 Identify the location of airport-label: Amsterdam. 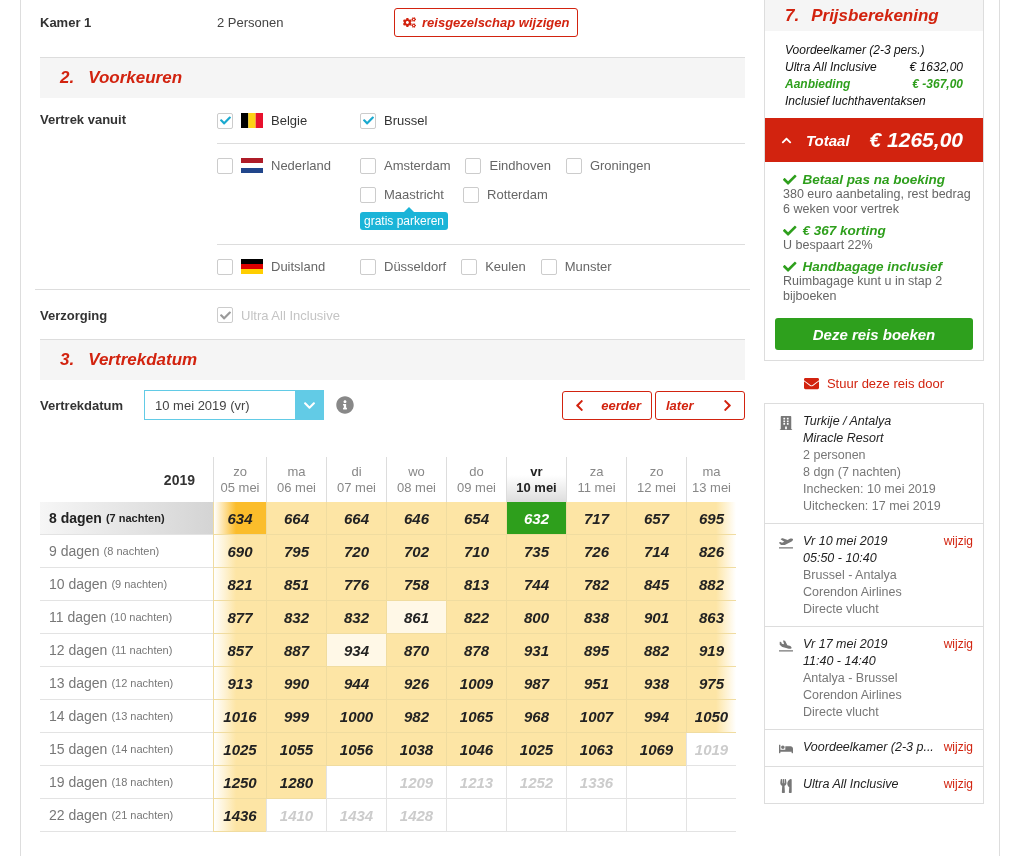
(417, 165).